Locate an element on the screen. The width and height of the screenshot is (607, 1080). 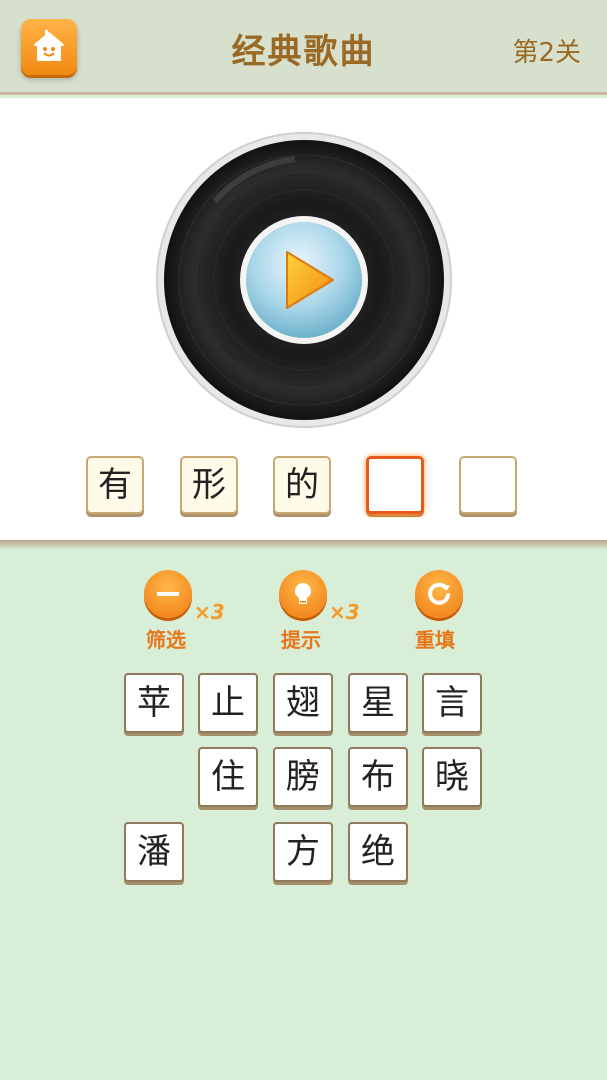
hint-tool: ×3 提示 is located at coordinates (319, 611).